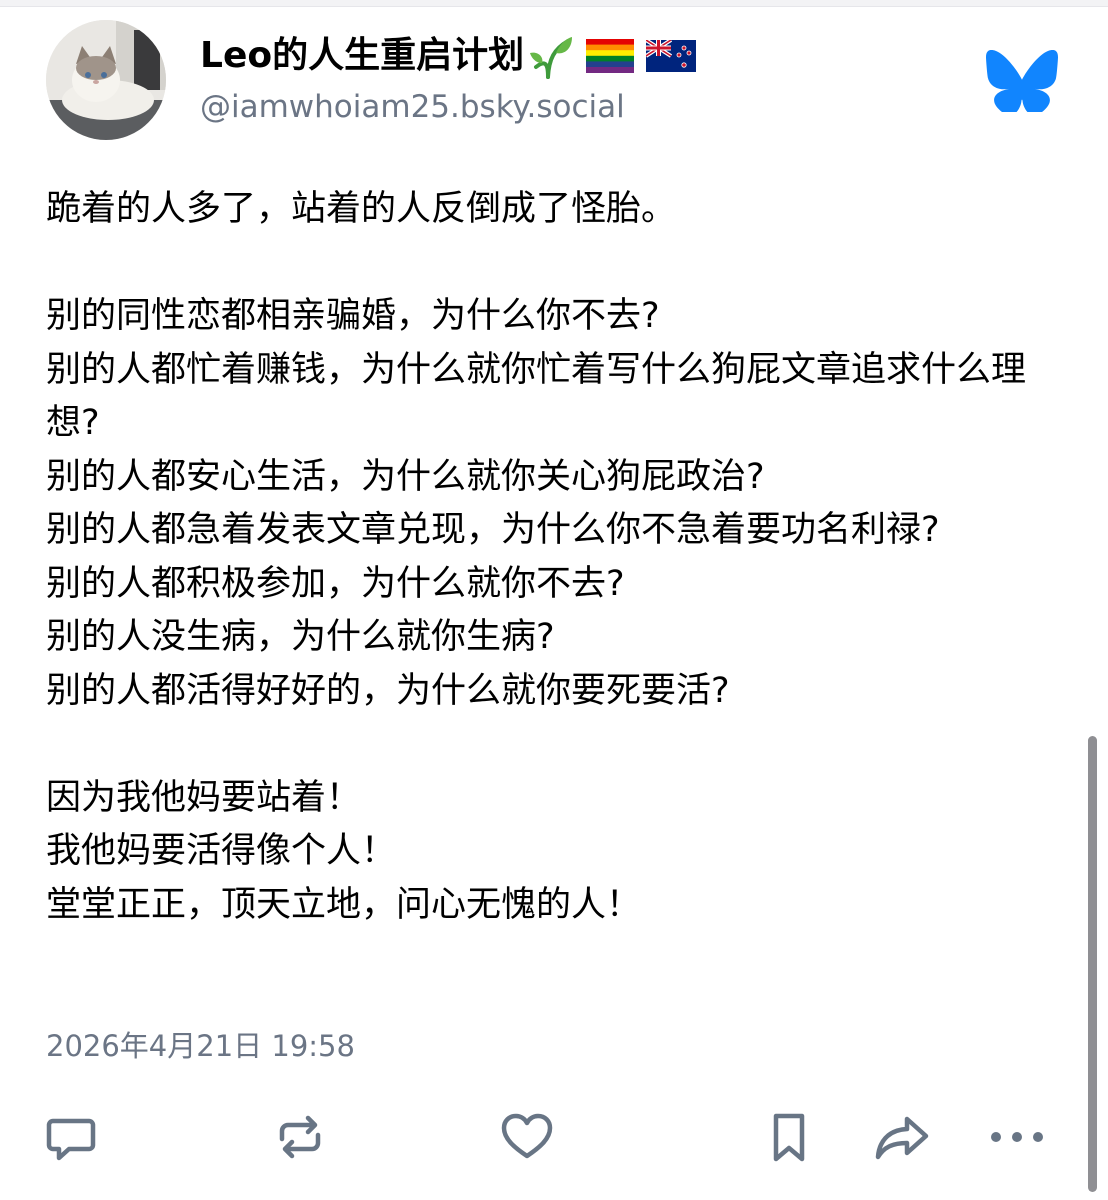 The width and height of the screenshot is (1108, 1200). I want to click on share-icon, so click(902, 1138).